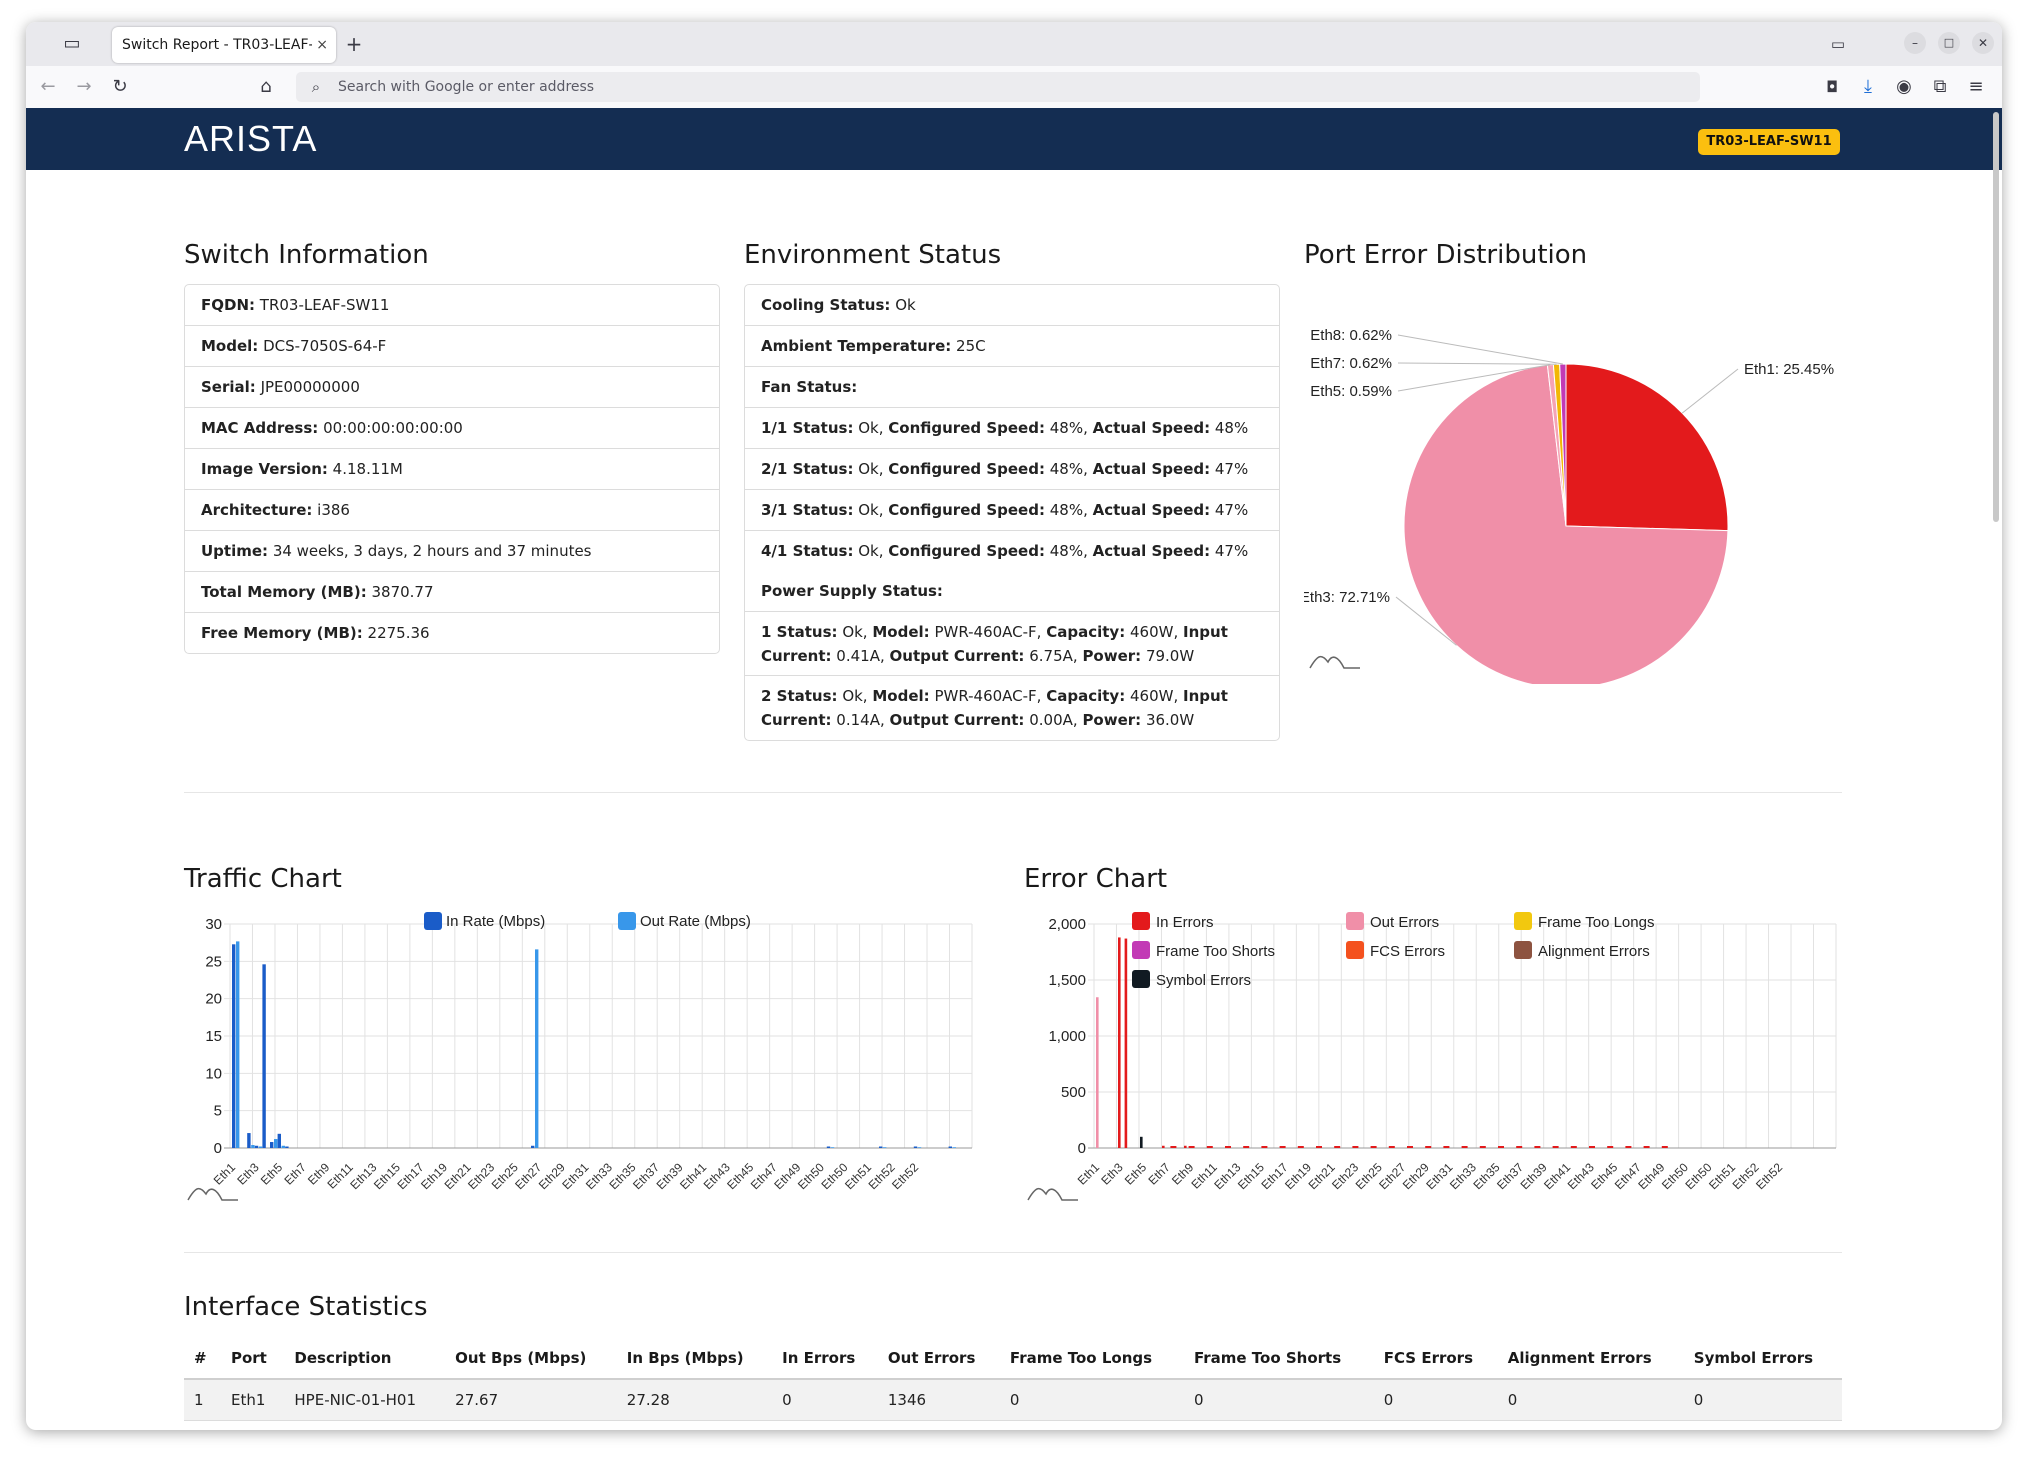  I want to click on switch-info-label: Total Memory (MB):, so click(284, 592).